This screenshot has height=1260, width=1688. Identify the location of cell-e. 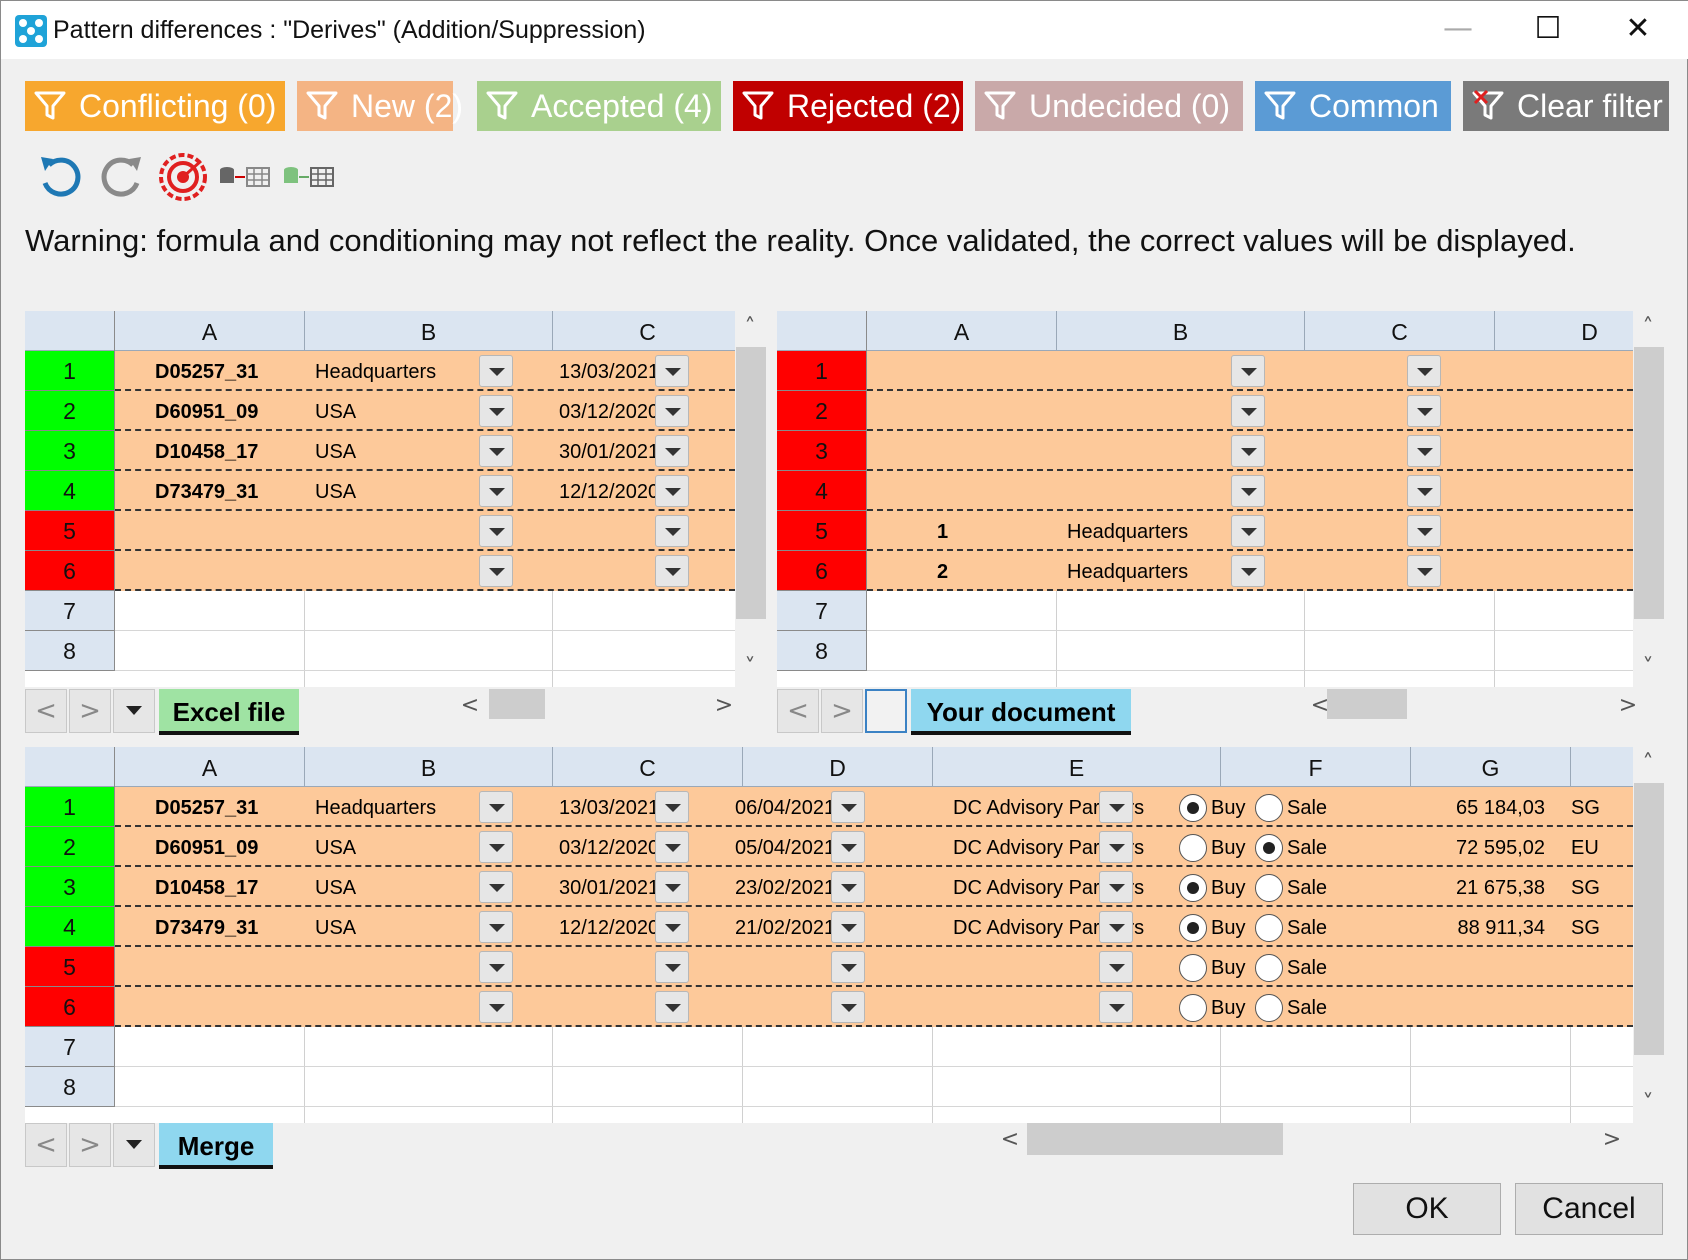
(1073, 967).